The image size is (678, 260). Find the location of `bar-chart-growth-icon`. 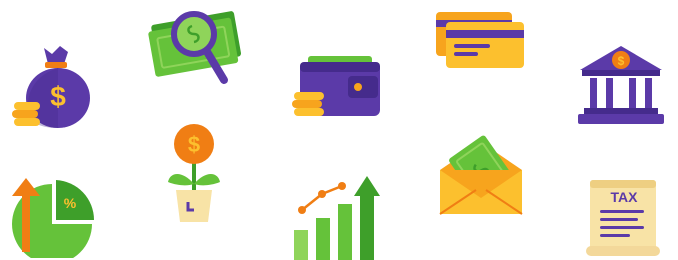

bar-chart-growth-icon is located at coordinates (337, 218).